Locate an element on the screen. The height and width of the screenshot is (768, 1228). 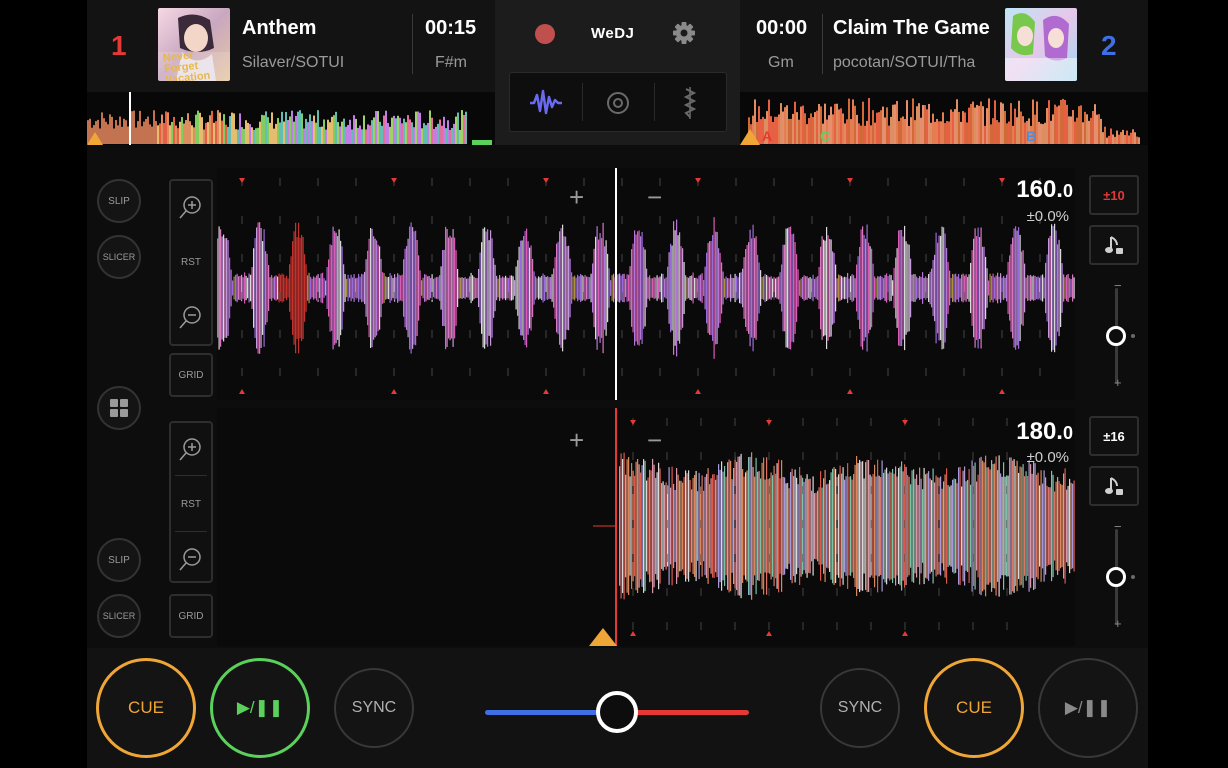
deck2-track-title: Claim The Game is located at coordinates (911, 28).